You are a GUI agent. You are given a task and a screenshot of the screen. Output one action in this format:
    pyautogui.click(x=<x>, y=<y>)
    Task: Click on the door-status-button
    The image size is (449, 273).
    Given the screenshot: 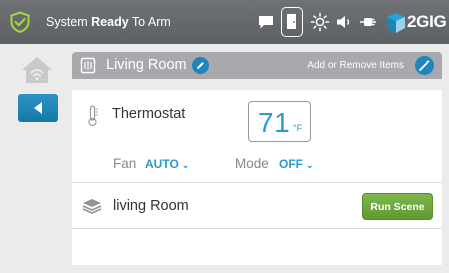 What is the action you would take?
    pyautogui.click(x=292, y=22)
    